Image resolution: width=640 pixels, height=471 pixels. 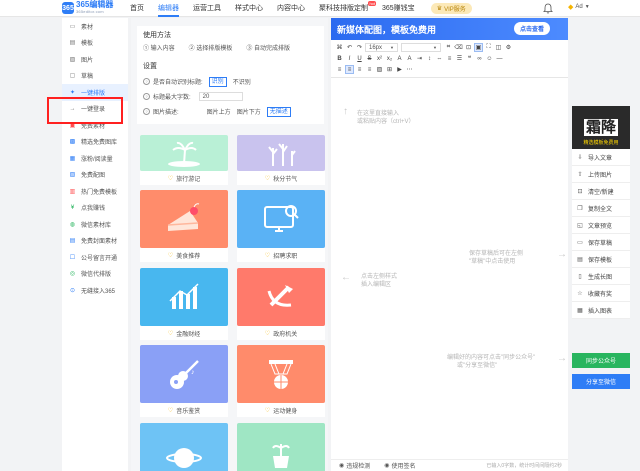 I want to click on quote-icon: ❝, so click(x=469, y=58).